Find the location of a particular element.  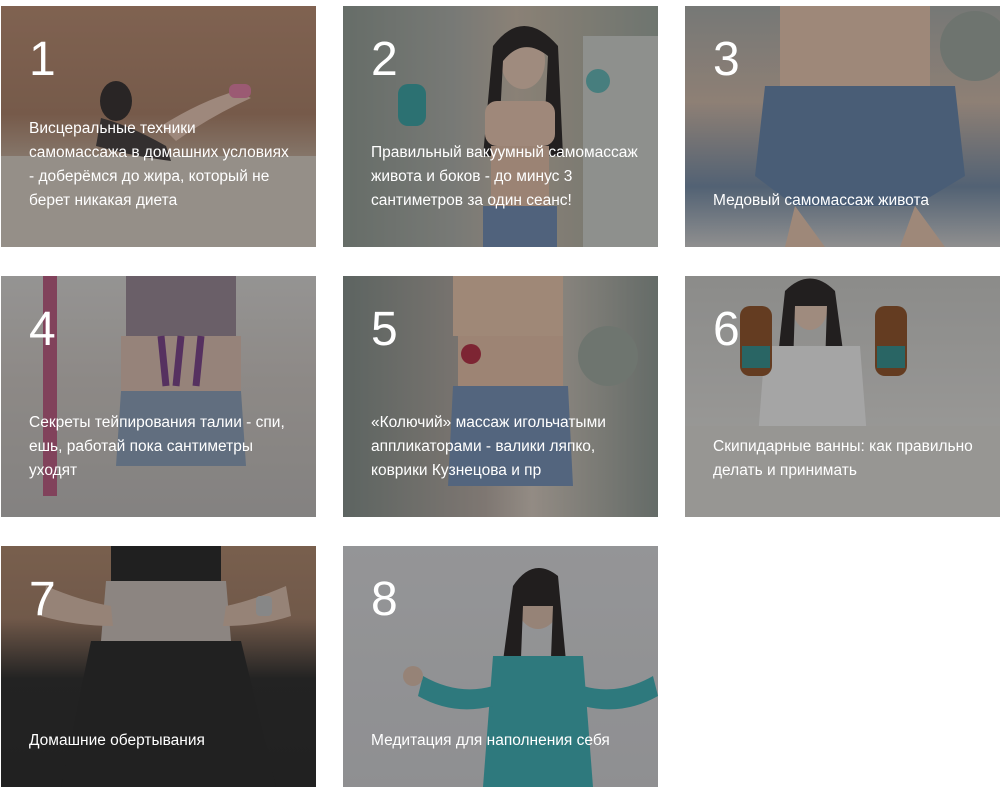

card-number: 5 is located at coordinates (384, 329).